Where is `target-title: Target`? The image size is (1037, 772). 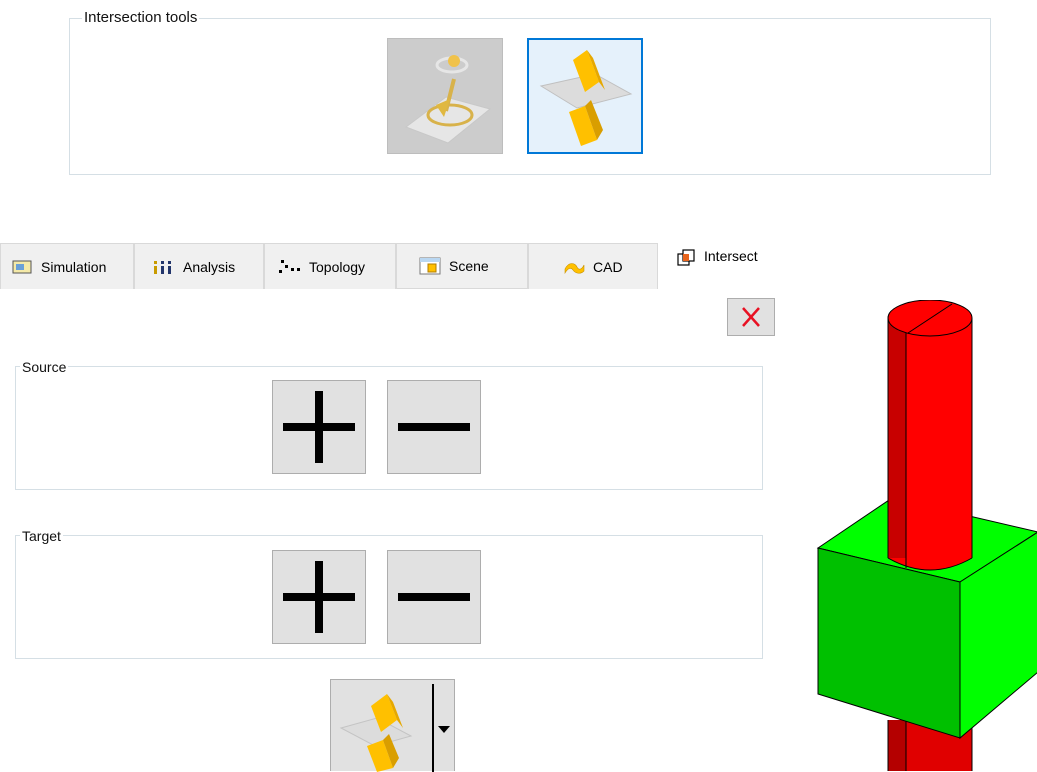 target-title: Target is located at coordinates (41, 536).